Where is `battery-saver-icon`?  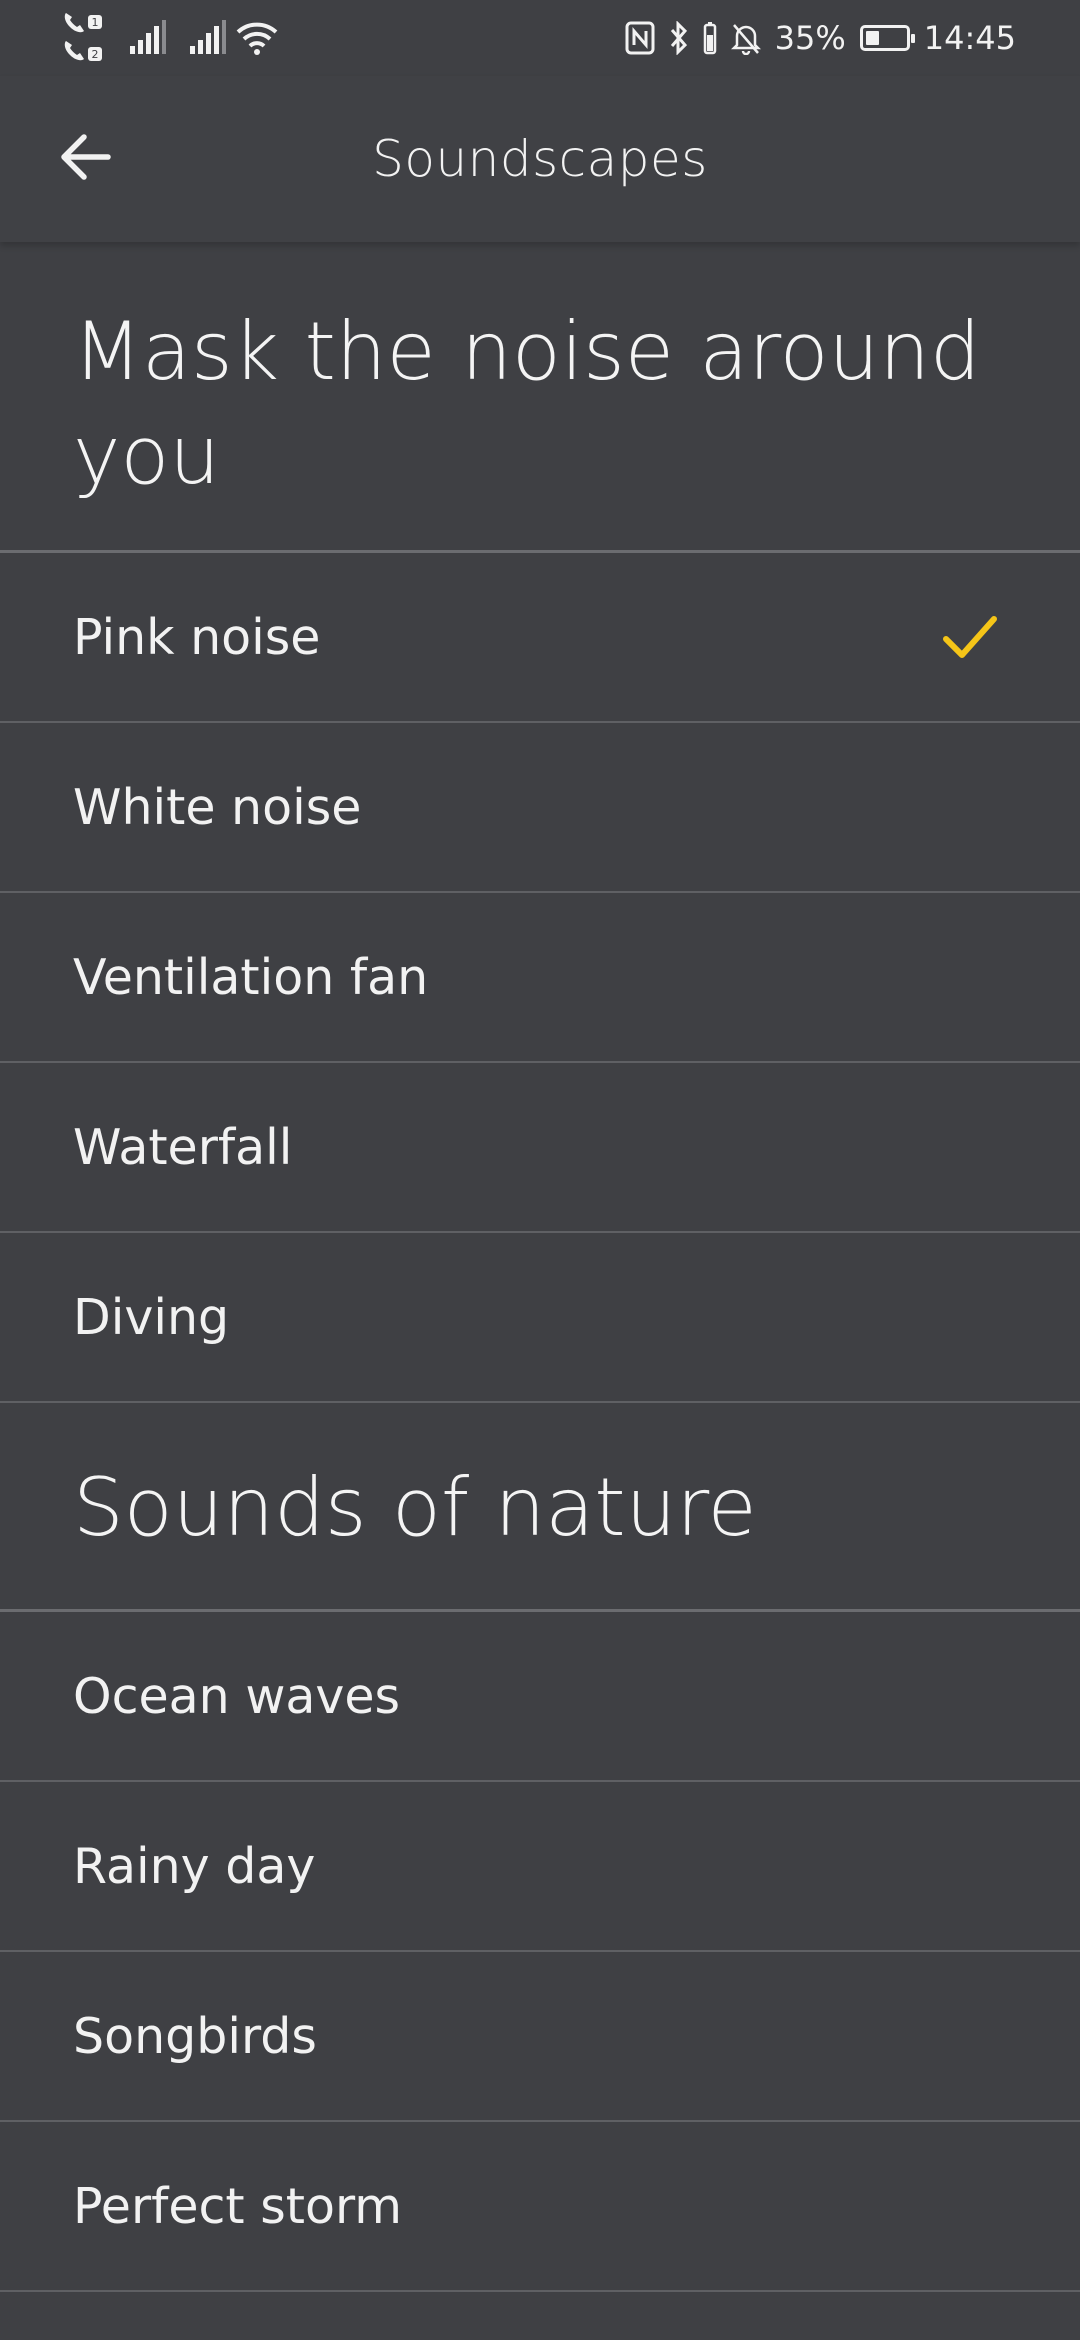
battery-saver-icon is located at coordinates (710, 38).